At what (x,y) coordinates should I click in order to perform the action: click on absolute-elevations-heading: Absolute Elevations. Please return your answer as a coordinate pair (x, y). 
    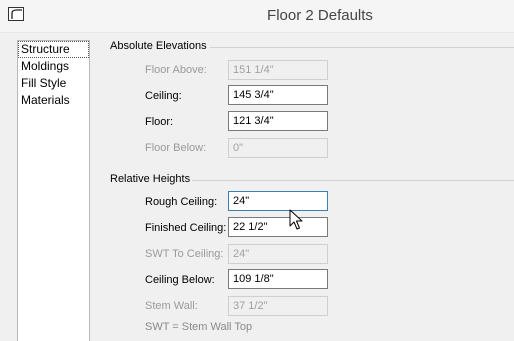
    Looking at the image, I should click on (158, 46).